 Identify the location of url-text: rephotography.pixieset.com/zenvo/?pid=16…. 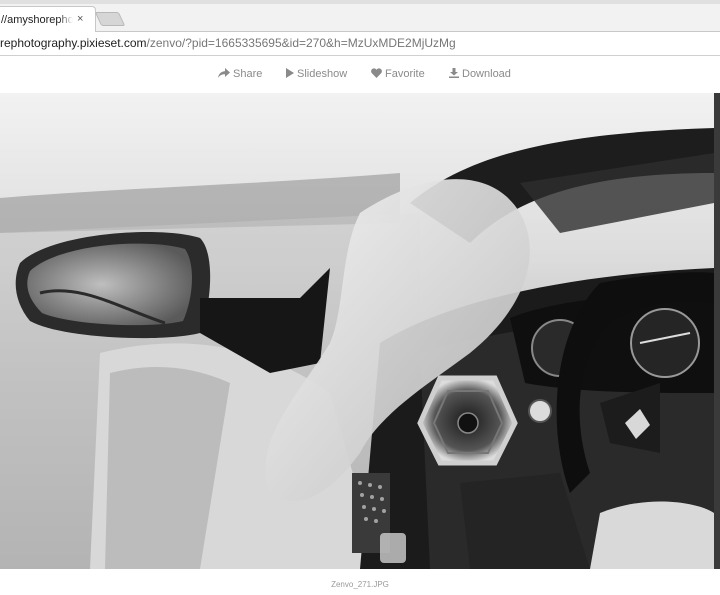
(228, 43).